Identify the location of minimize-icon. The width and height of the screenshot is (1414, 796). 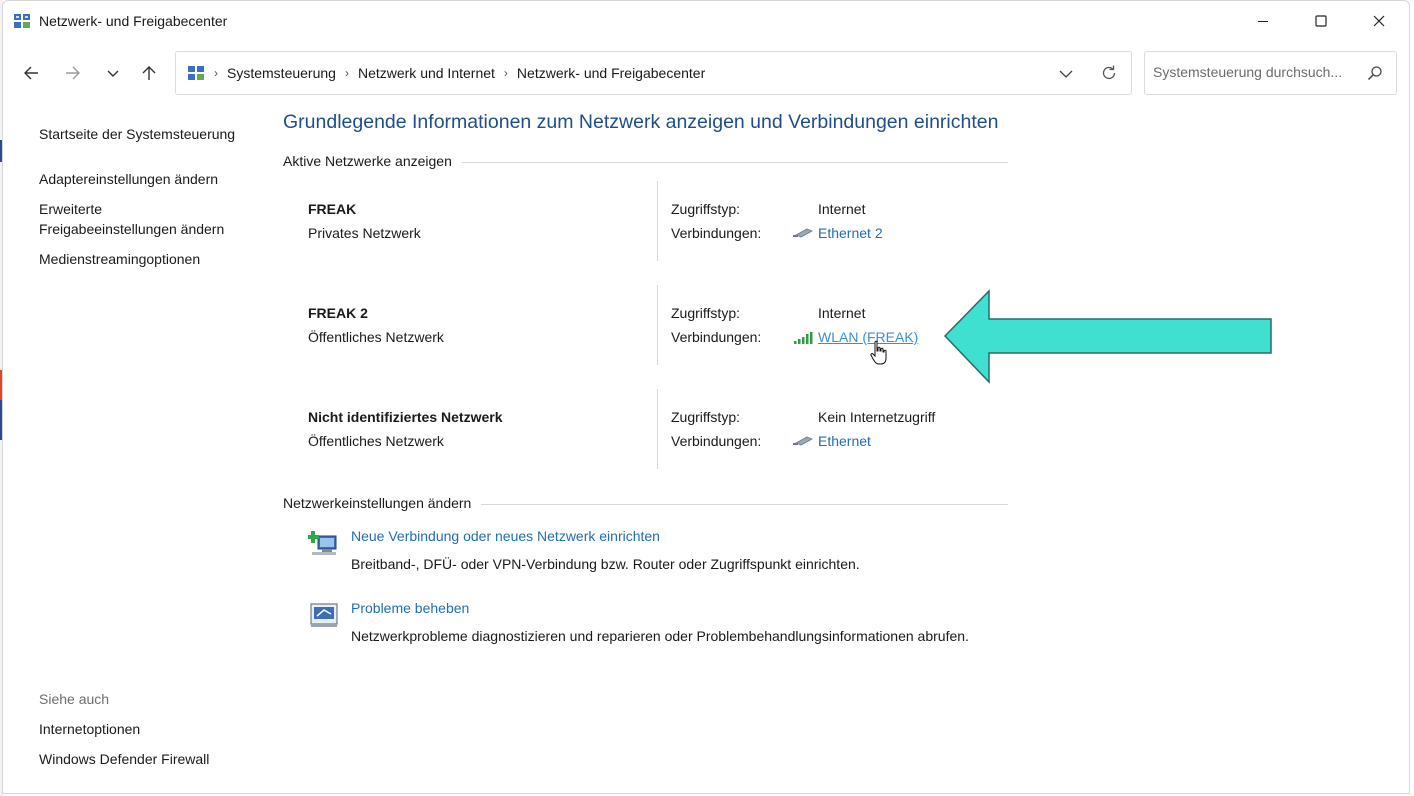
(1263, 21).